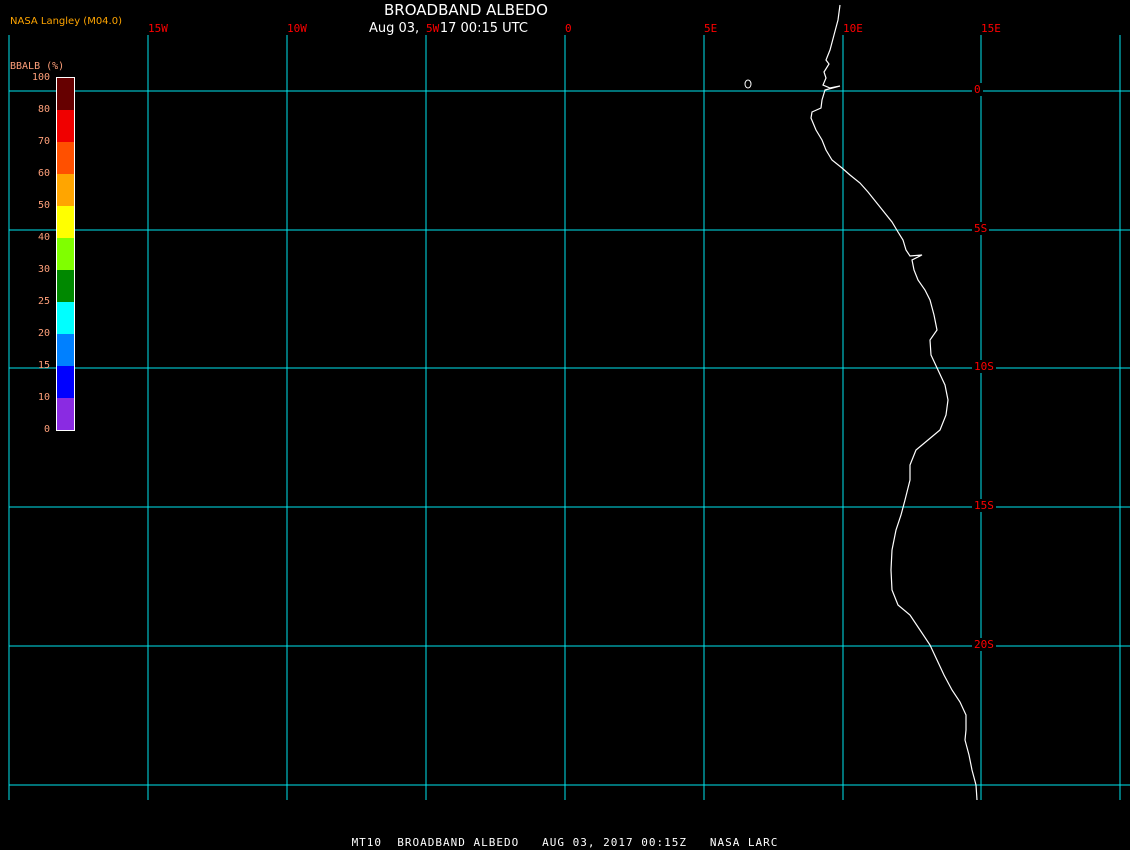  What do you see at coordinates (43, 141) in the screenshot?
I see `legend-tick: 70` at bounding box center [43, 141].